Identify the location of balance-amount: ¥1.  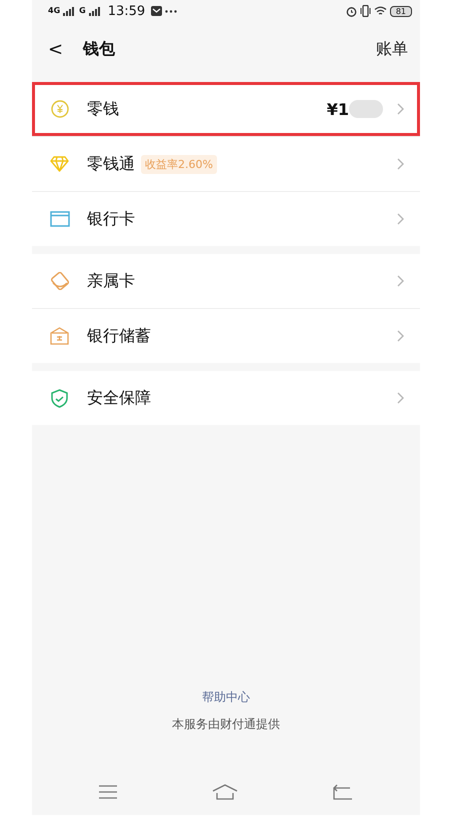
(337, 109).